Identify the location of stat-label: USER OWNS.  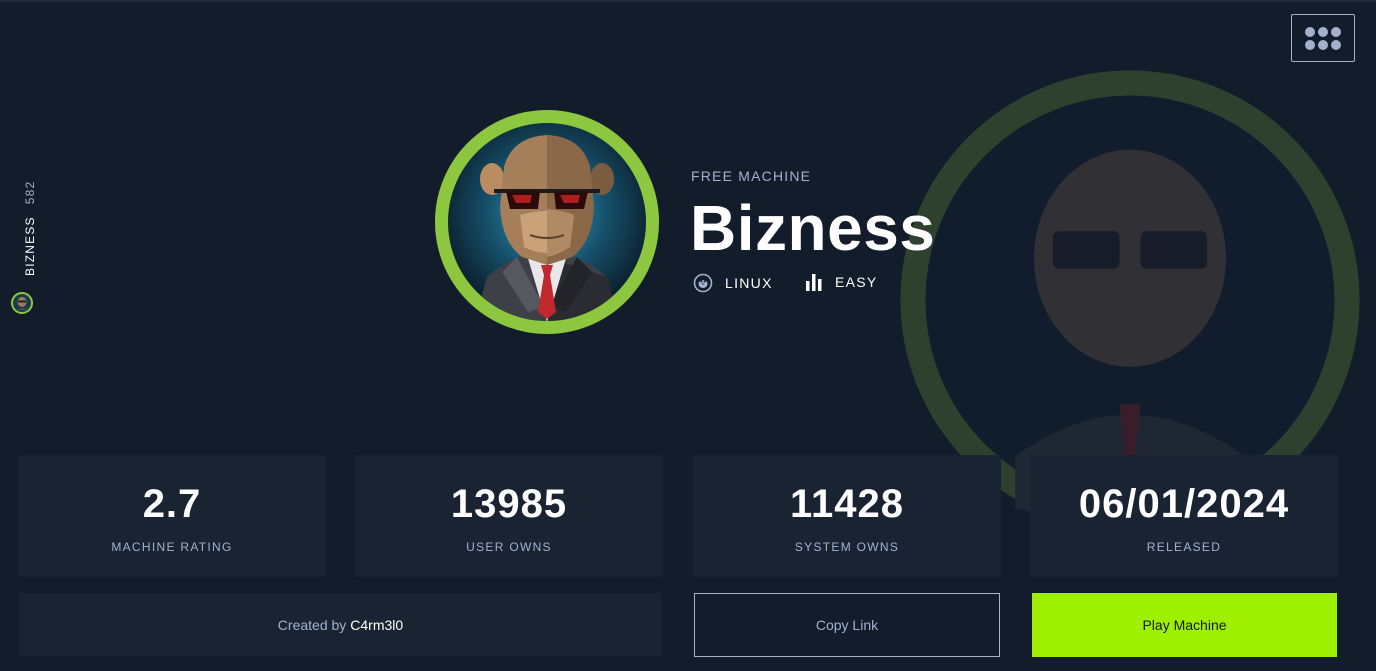
(509, 547).